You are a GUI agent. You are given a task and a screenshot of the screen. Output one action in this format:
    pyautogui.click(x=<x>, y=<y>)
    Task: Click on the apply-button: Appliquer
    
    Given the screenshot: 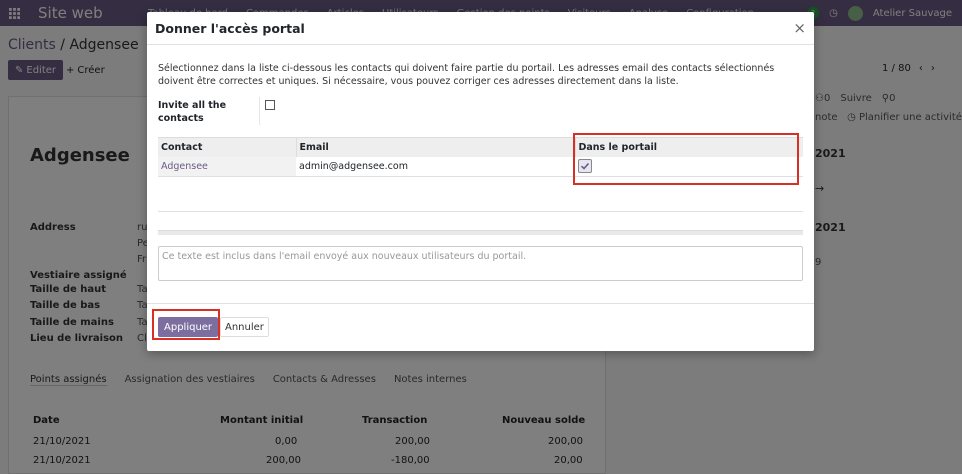 What is the action you would take?
    pyautogui.click(x=188, y=327)
    